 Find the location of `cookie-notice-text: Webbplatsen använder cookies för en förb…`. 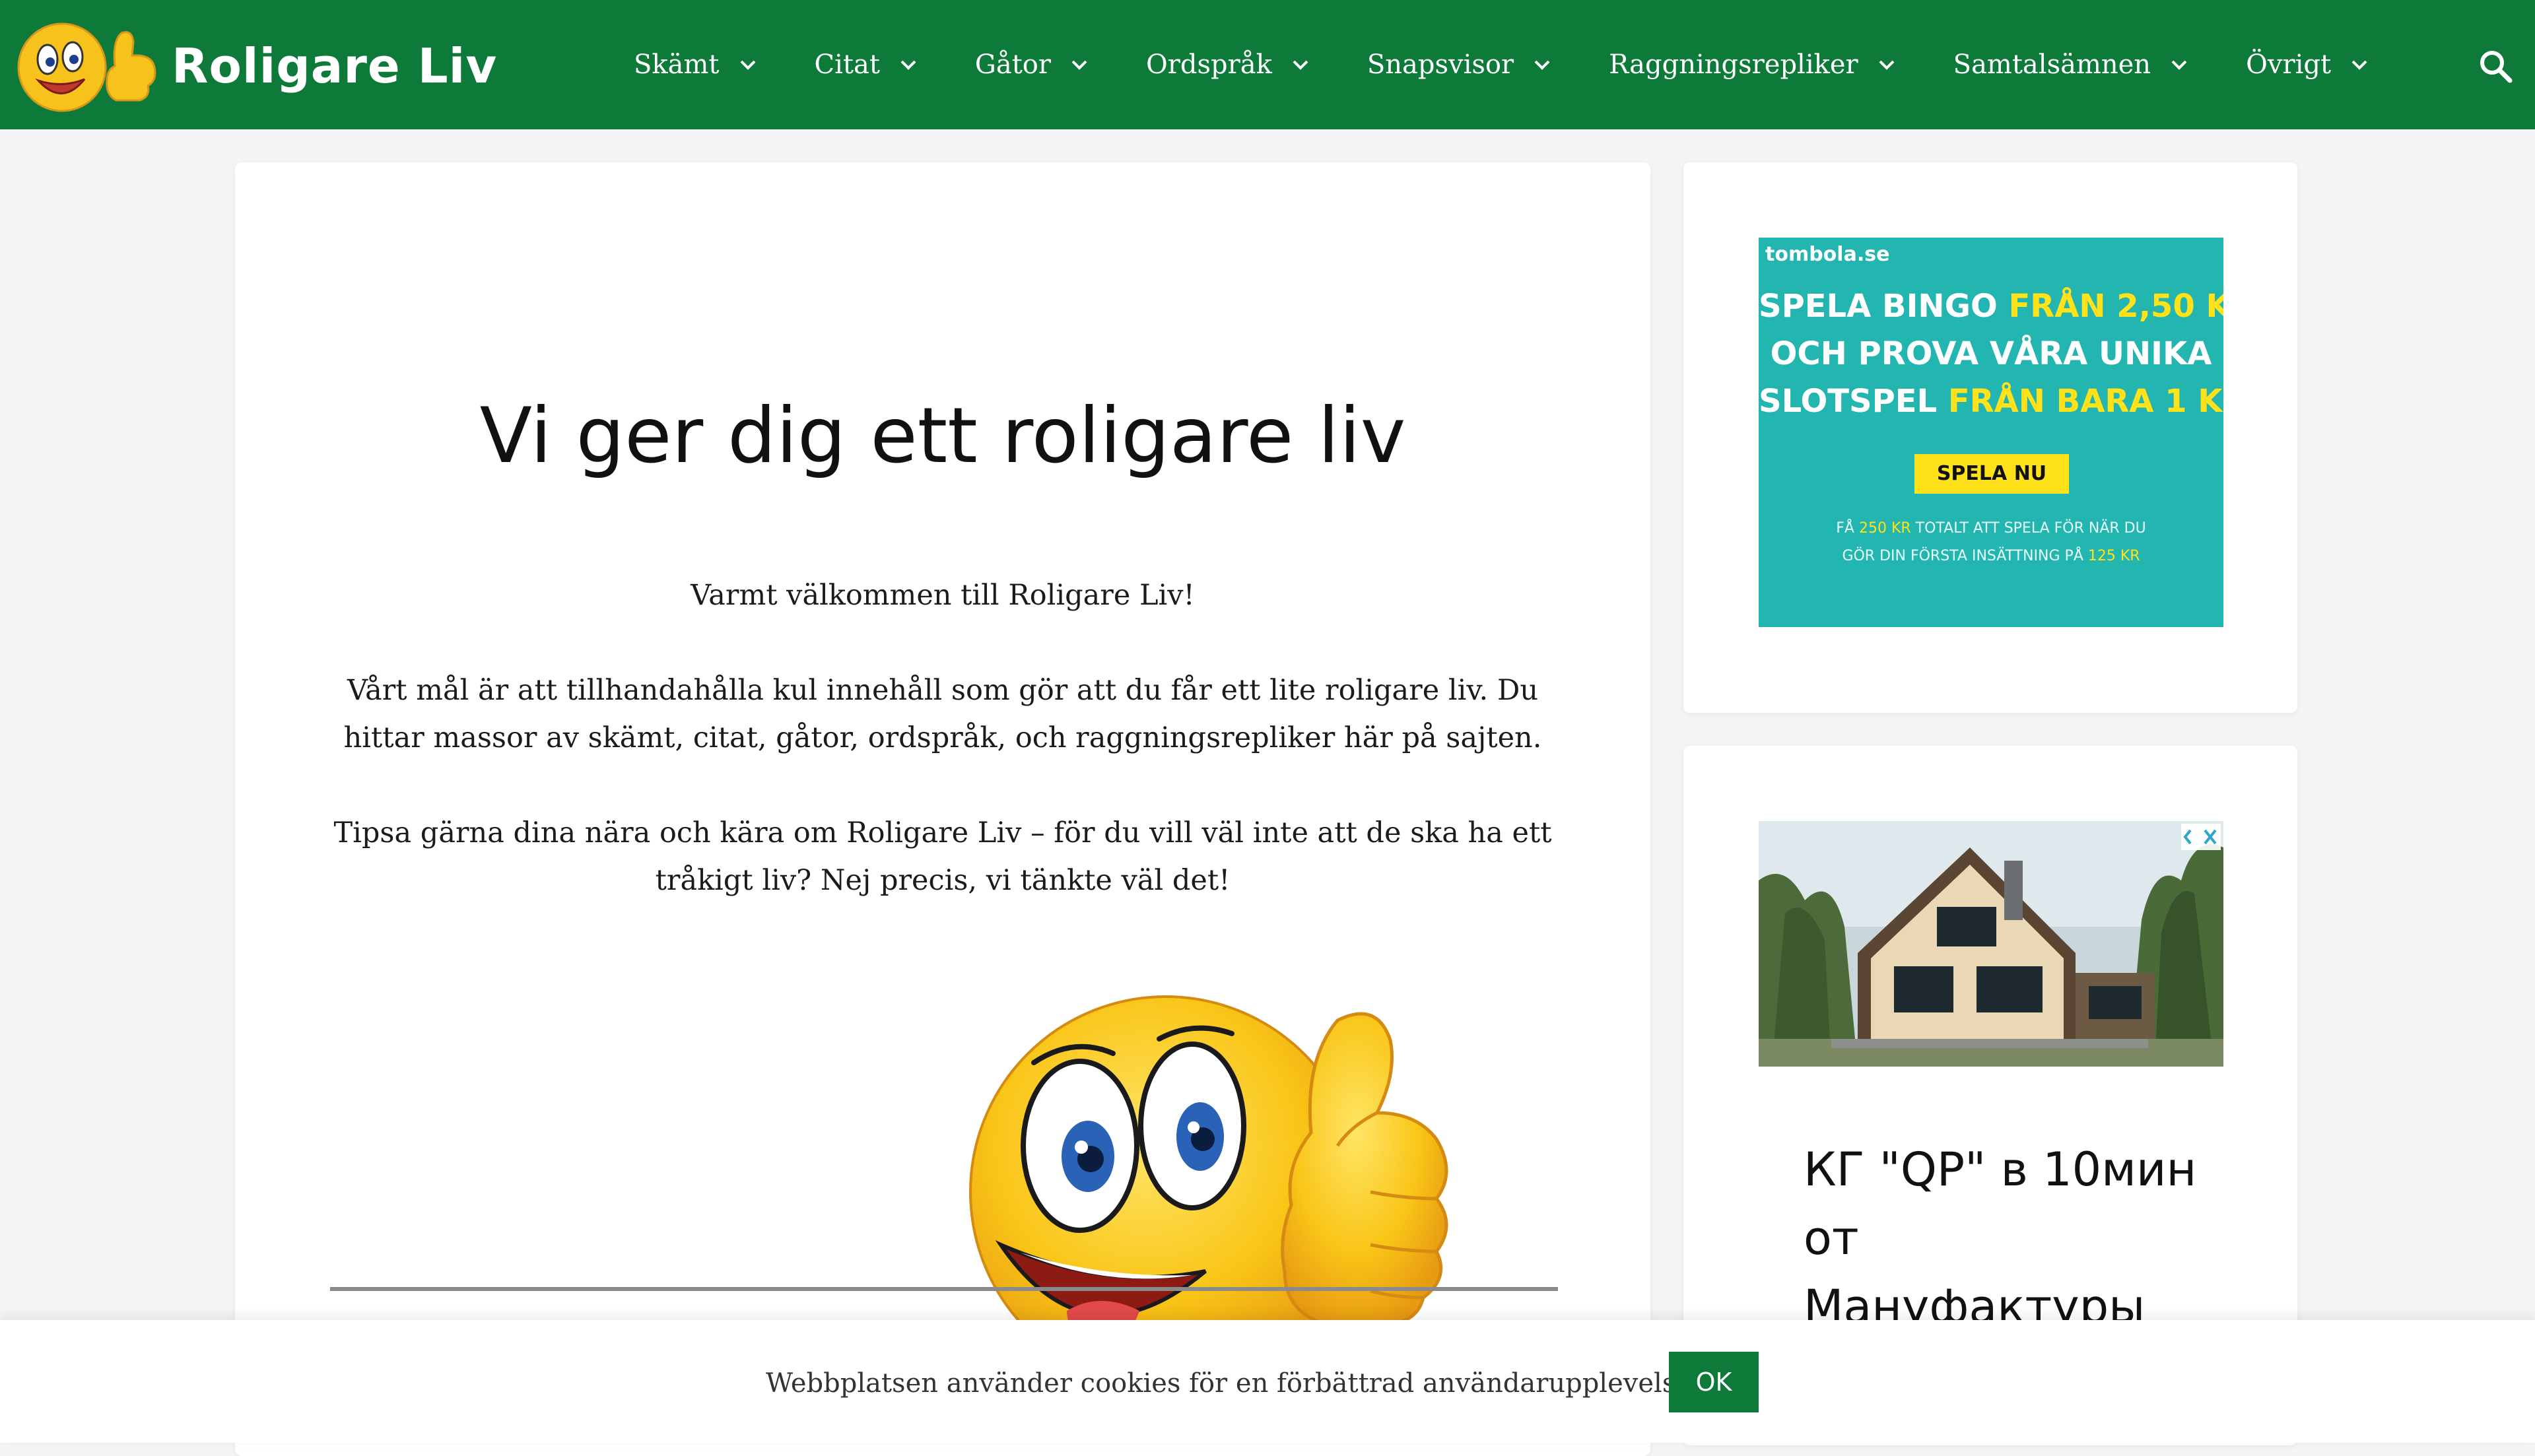

cookie-notice-text: Webbplatsen använder cookies för en förb… is located at coordinates (1233, 1383).